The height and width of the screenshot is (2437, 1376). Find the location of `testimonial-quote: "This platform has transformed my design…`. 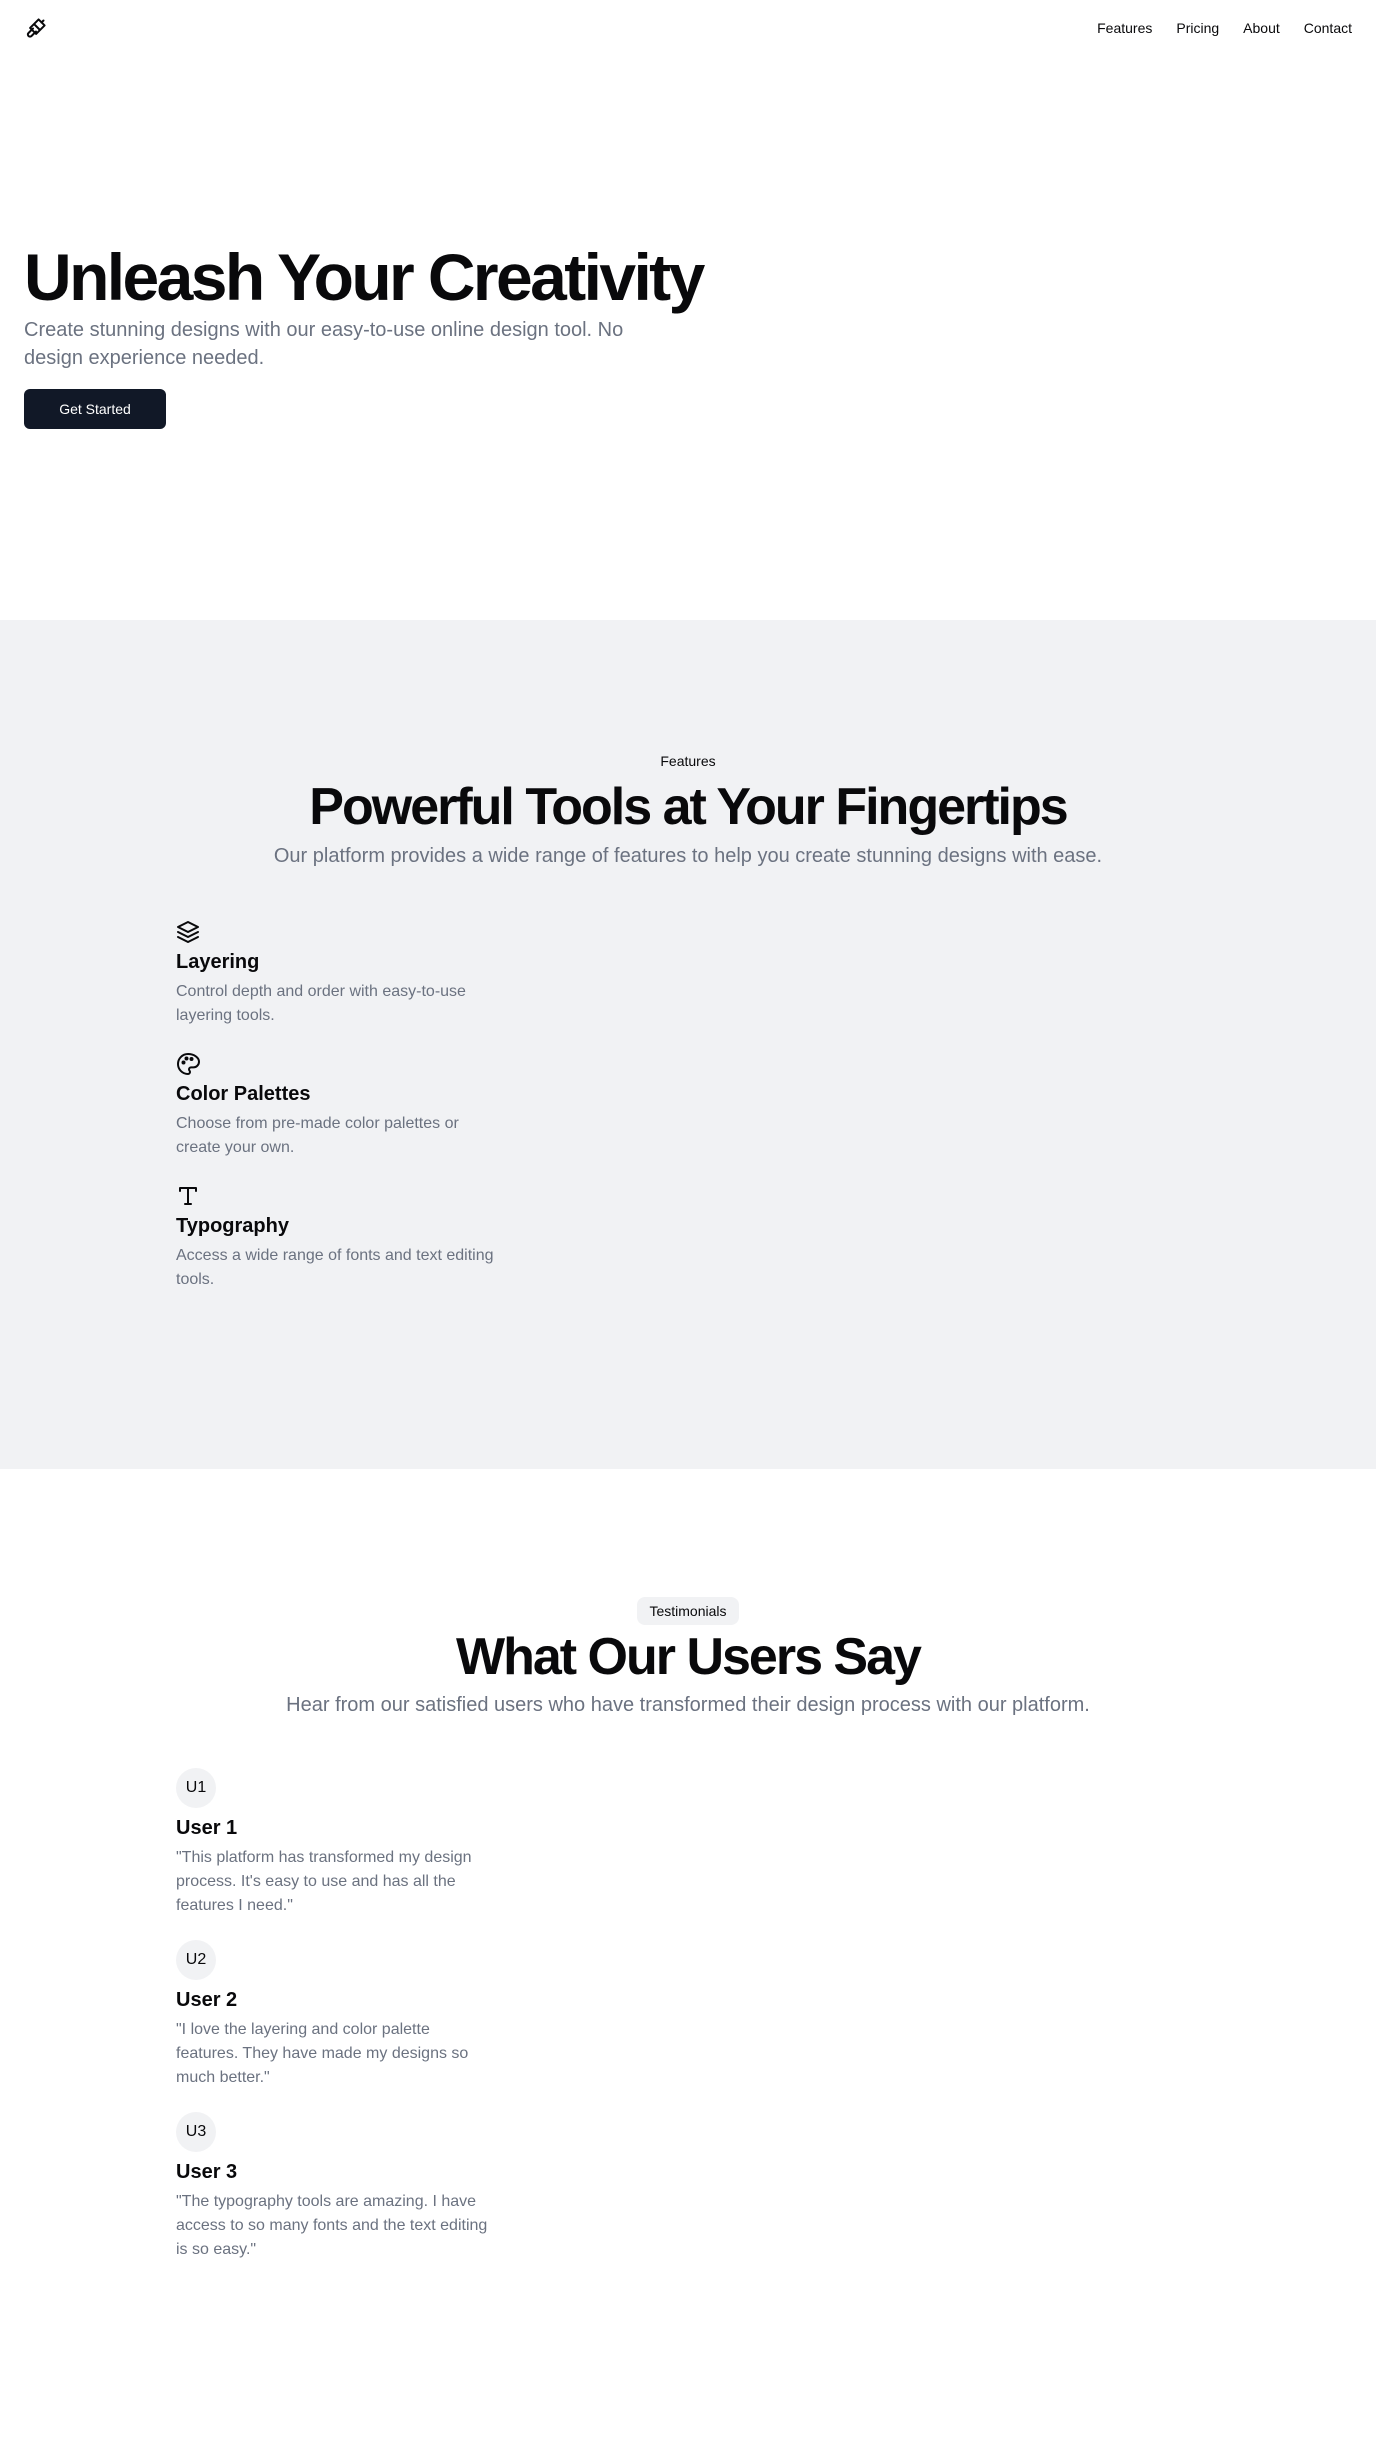

testimonial-quote: "This platform has transformed my design… is located at coordinates (324, 1881).